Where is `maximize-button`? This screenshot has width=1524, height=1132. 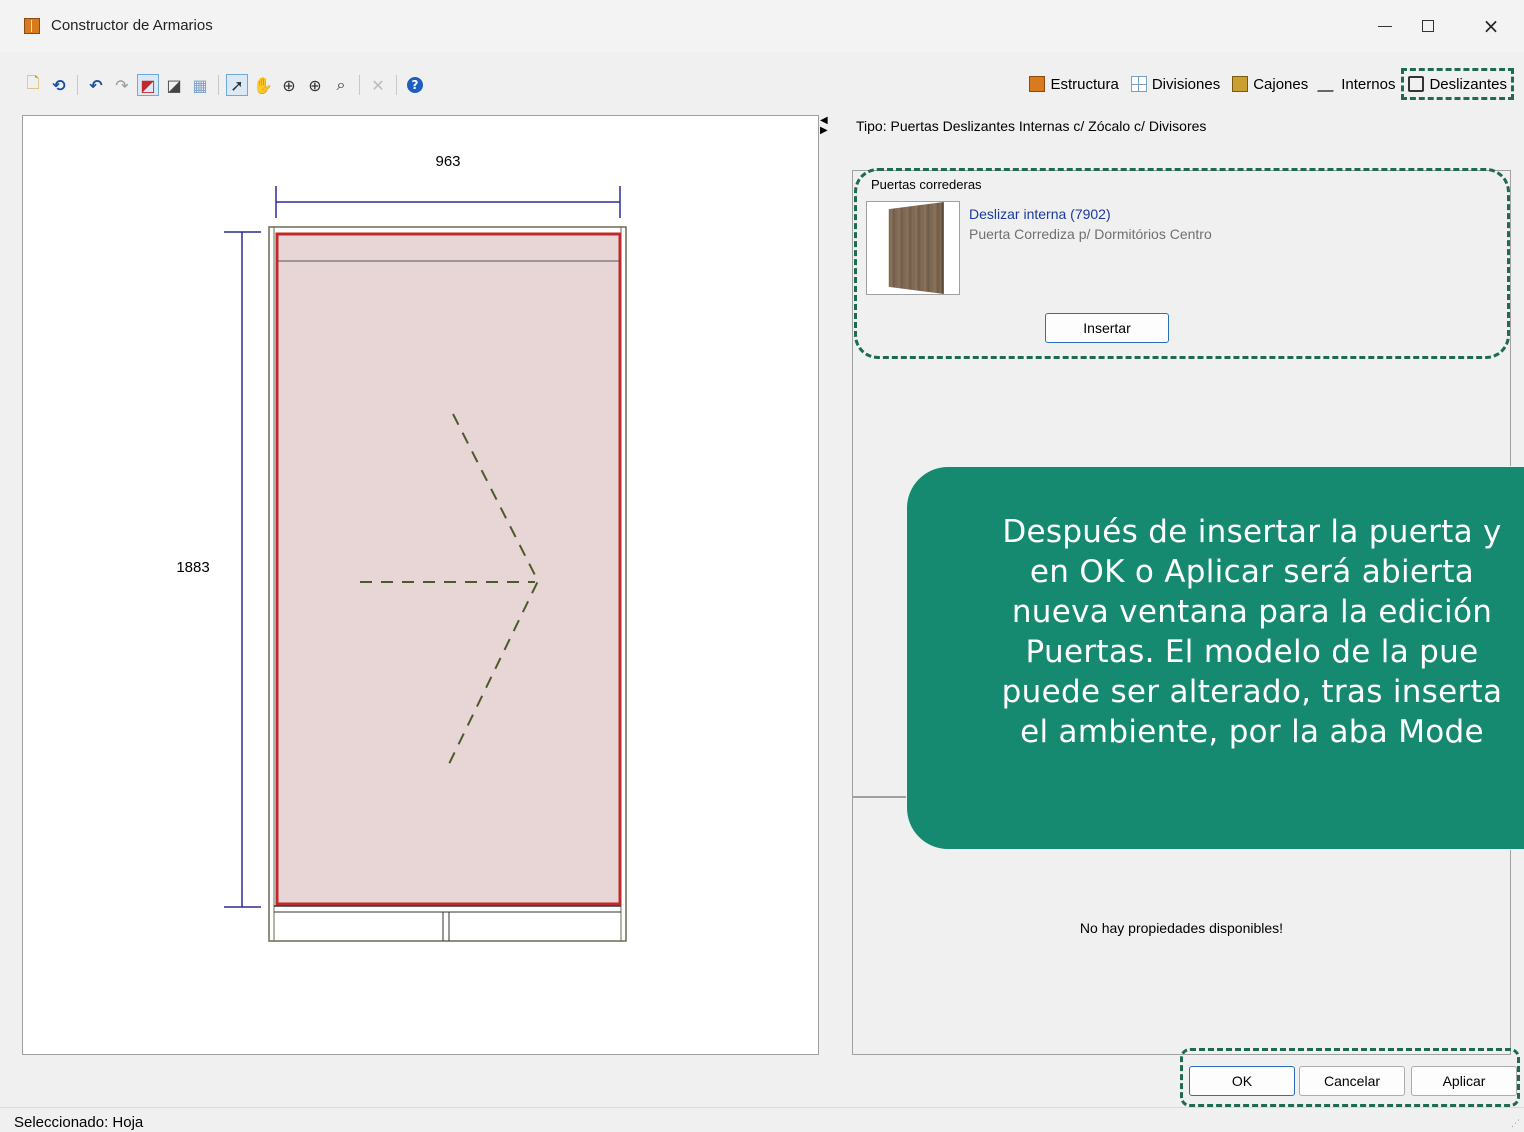
maximize-button is located at coordinates (1428, 26).